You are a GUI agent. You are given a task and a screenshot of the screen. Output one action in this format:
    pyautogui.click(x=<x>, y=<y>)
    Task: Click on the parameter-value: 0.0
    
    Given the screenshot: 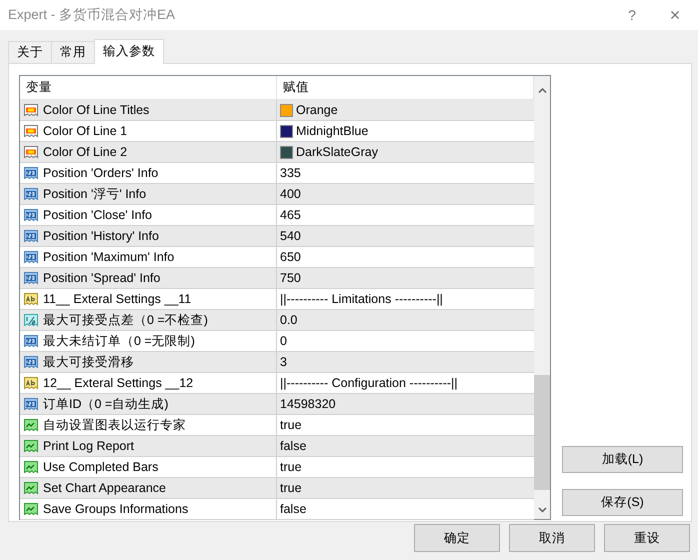 What is the action you would take?
    pyautogui.click(x=289, y=320)
    